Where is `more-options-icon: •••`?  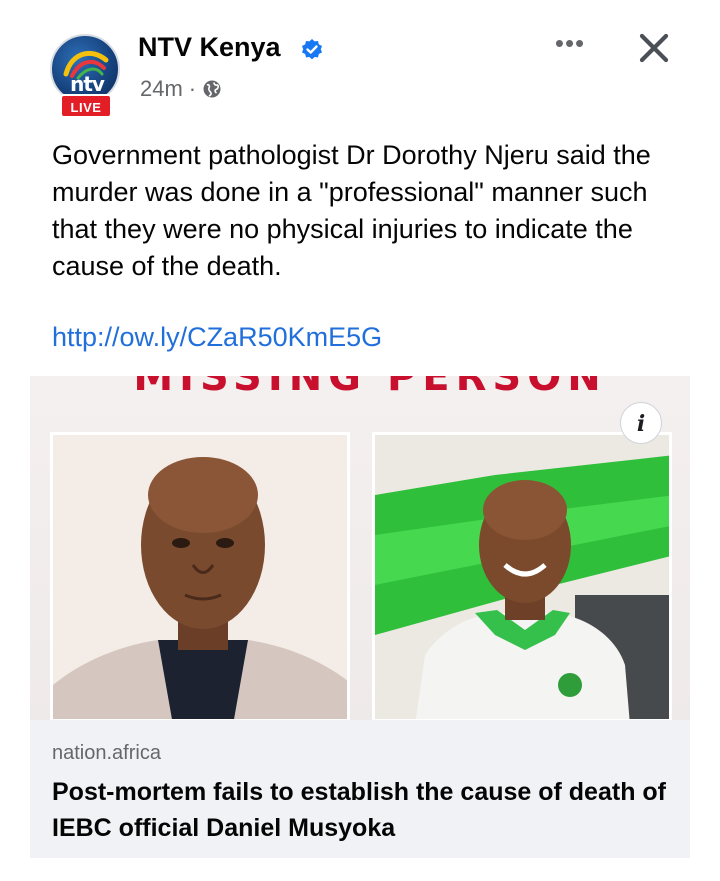
more-options-icon: ••• is located at coordinates (570, 43).